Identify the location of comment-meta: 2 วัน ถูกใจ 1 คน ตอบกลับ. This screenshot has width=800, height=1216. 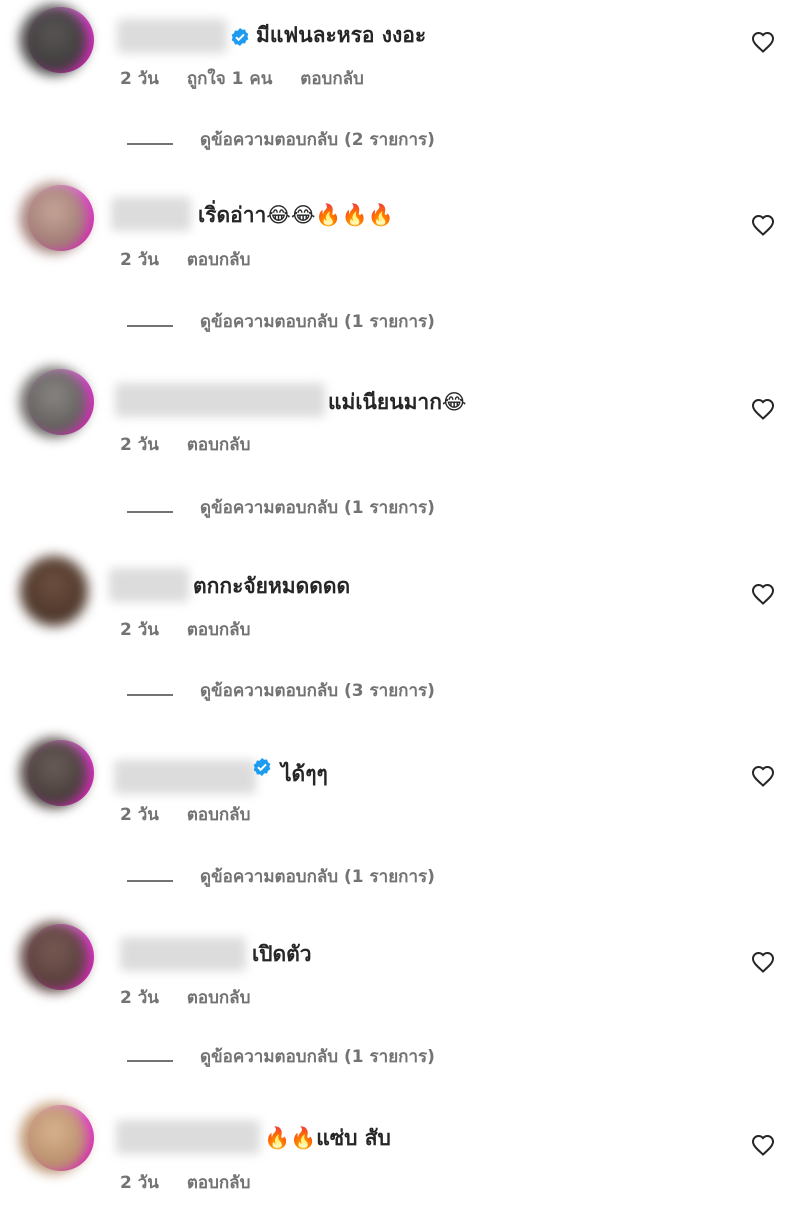
(253, 79).